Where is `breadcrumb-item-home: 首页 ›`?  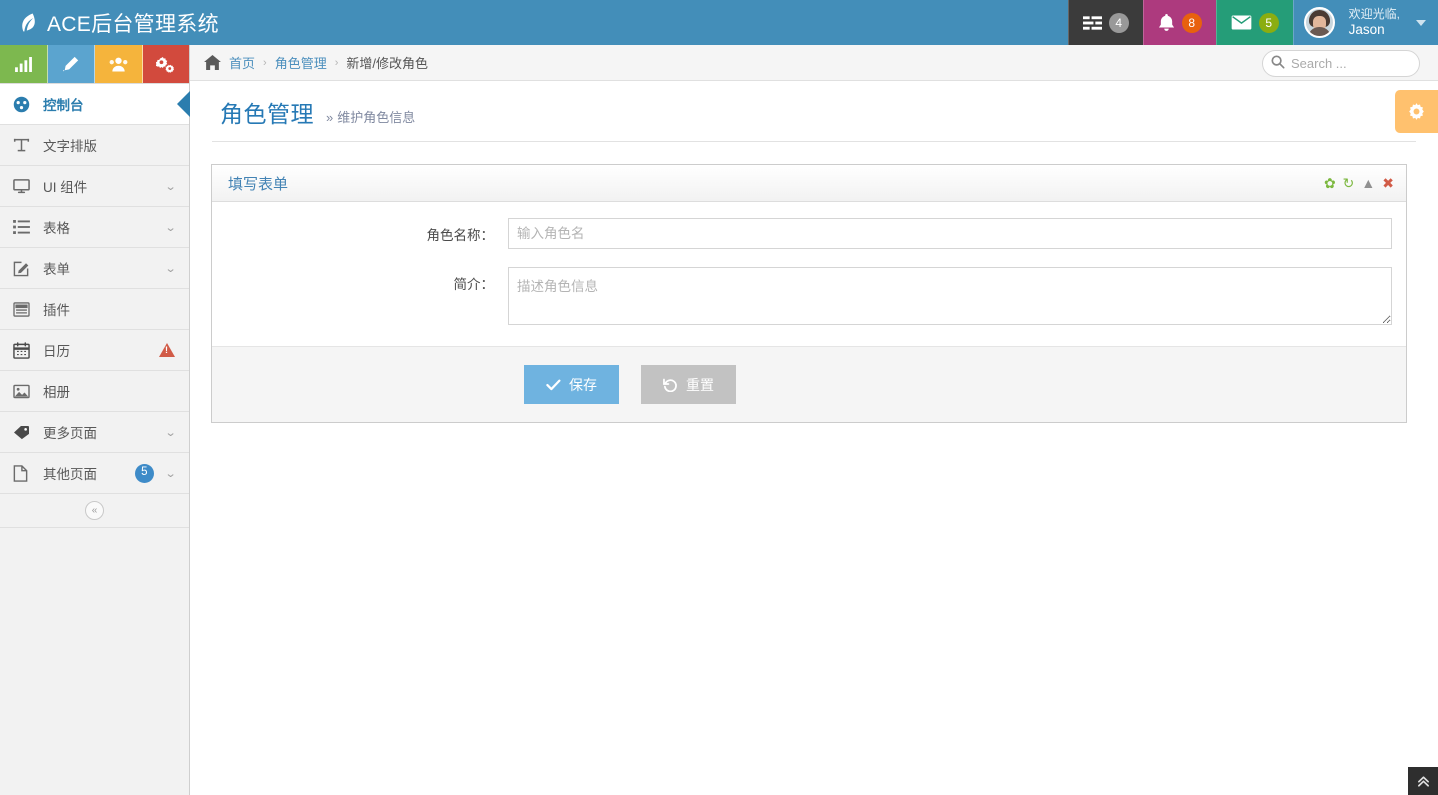 breadcrumb-item-home: 首页 › is located at coordinates (252, 62).